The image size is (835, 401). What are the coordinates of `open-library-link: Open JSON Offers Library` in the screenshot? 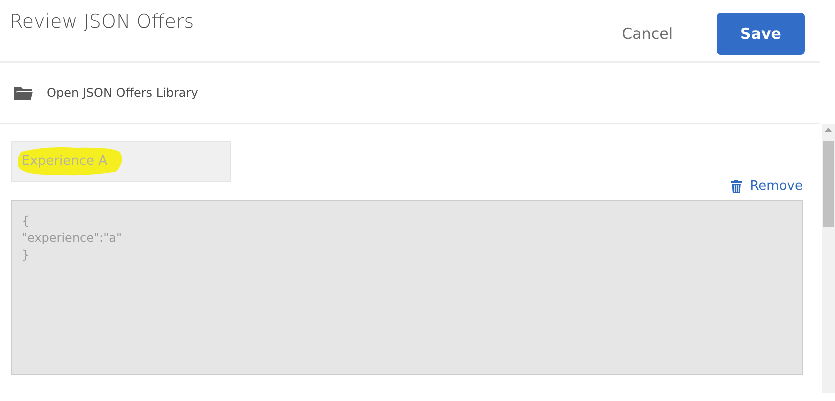 It's located at (122, 93).